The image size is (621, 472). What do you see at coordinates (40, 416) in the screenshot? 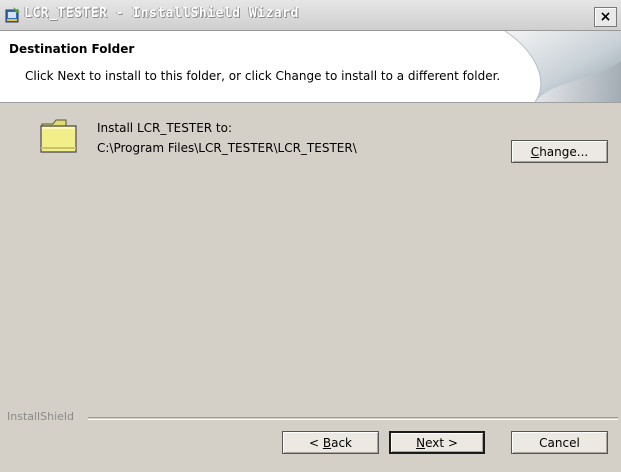
I see `installshield-brand: InstallShield` at bounding box center [40, 416].